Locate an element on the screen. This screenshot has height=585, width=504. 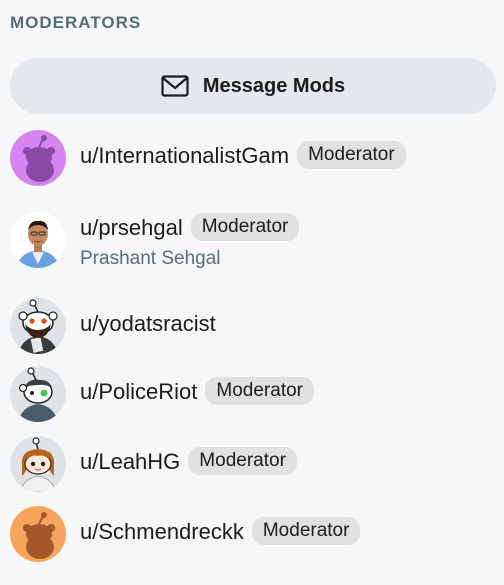
username: u/PoliceRiot is located at coordinates (138, 391).